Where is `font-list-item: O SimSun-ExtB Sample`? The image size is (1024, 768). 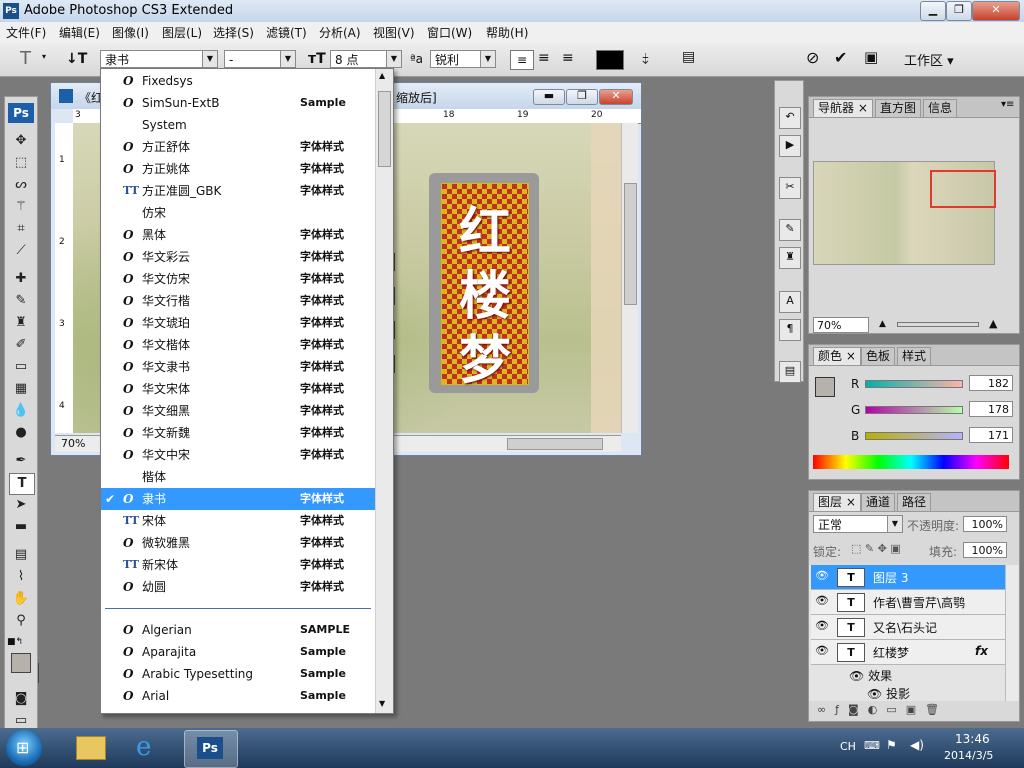
font-list-item: O SimSun-ExtB Sample is located at coordinates (238, 103).